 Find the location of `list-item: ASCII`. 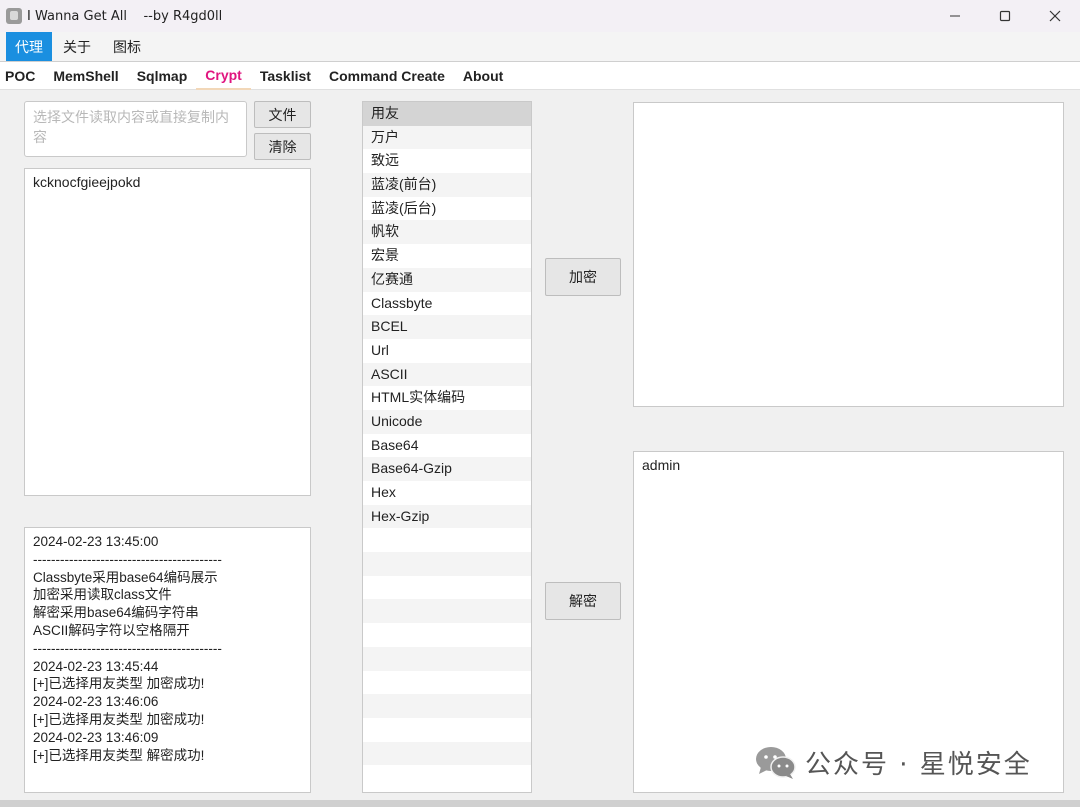

list-item: ASCII is located at coordinates (447, 374).